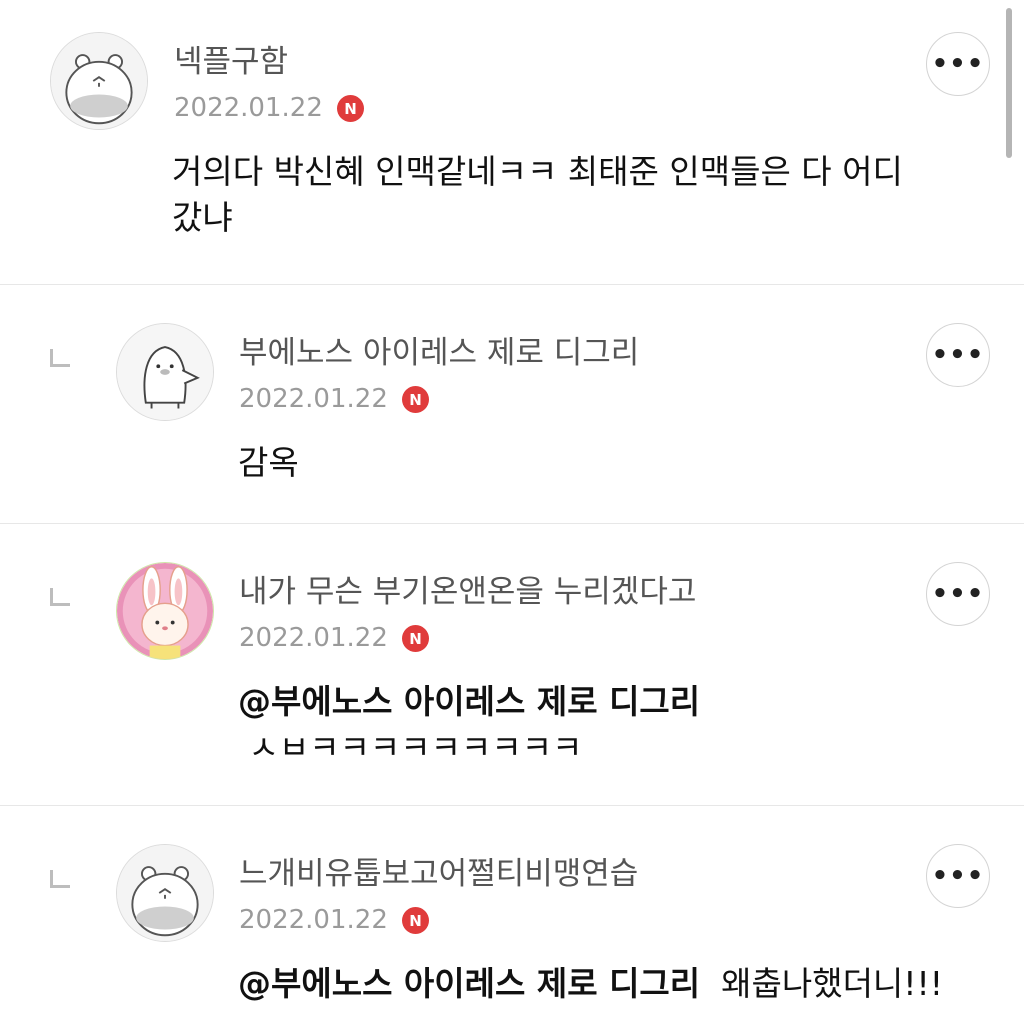 Image resolution: width=1024 pixels, height=1036 pixels. What do you see at coordinates (165, 611) in the screenshot?
I see `bunny-avatar-icon` at bounding box center [165, 611].